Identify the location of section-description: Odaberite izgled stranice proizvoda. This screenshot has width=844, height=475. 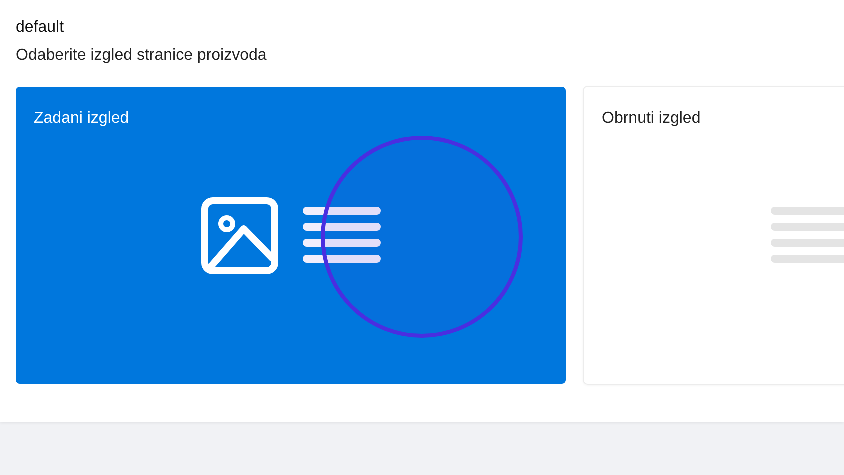
(142, 56).